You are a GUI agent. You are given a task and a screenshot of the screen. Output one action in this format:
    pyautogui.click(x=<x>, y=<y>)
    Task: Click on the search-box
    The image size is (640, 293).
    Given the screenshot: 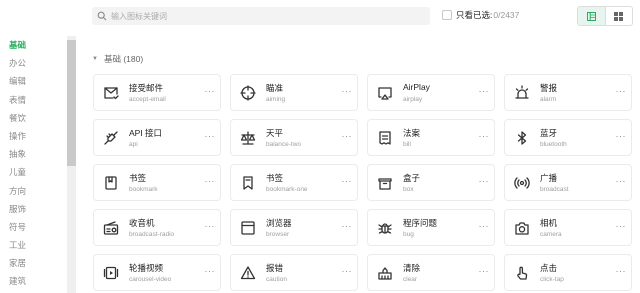 What is the action you would take?
    pyautogui.click(x=261, y=16)
    